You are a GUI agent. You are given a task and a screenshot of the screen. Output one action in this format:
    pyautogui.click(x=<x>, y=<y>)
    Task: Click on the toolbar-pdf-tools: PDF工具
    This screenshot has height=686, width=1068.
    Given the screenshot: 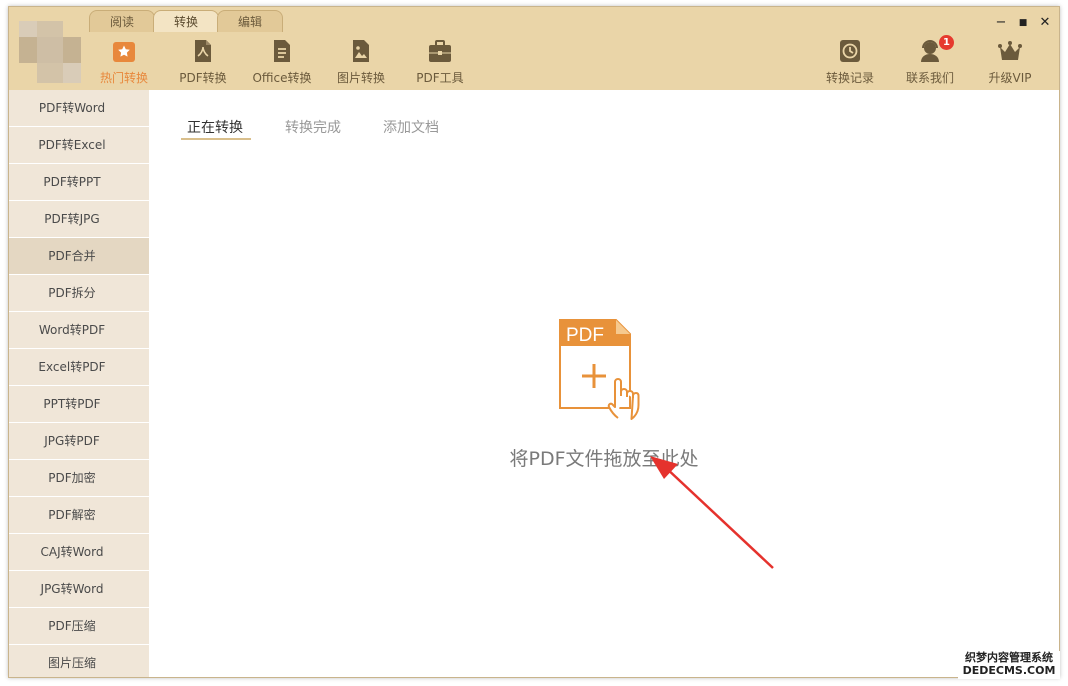 What is the action you would take?
    pyautogui.click(x=440, y=64)
    